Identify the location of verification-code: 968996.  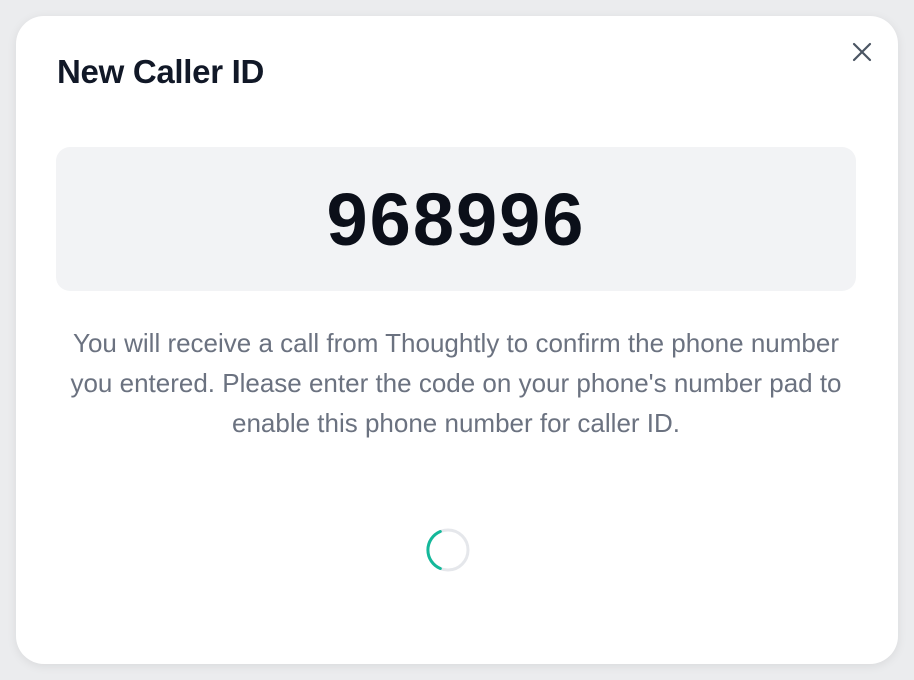
(456, 219).